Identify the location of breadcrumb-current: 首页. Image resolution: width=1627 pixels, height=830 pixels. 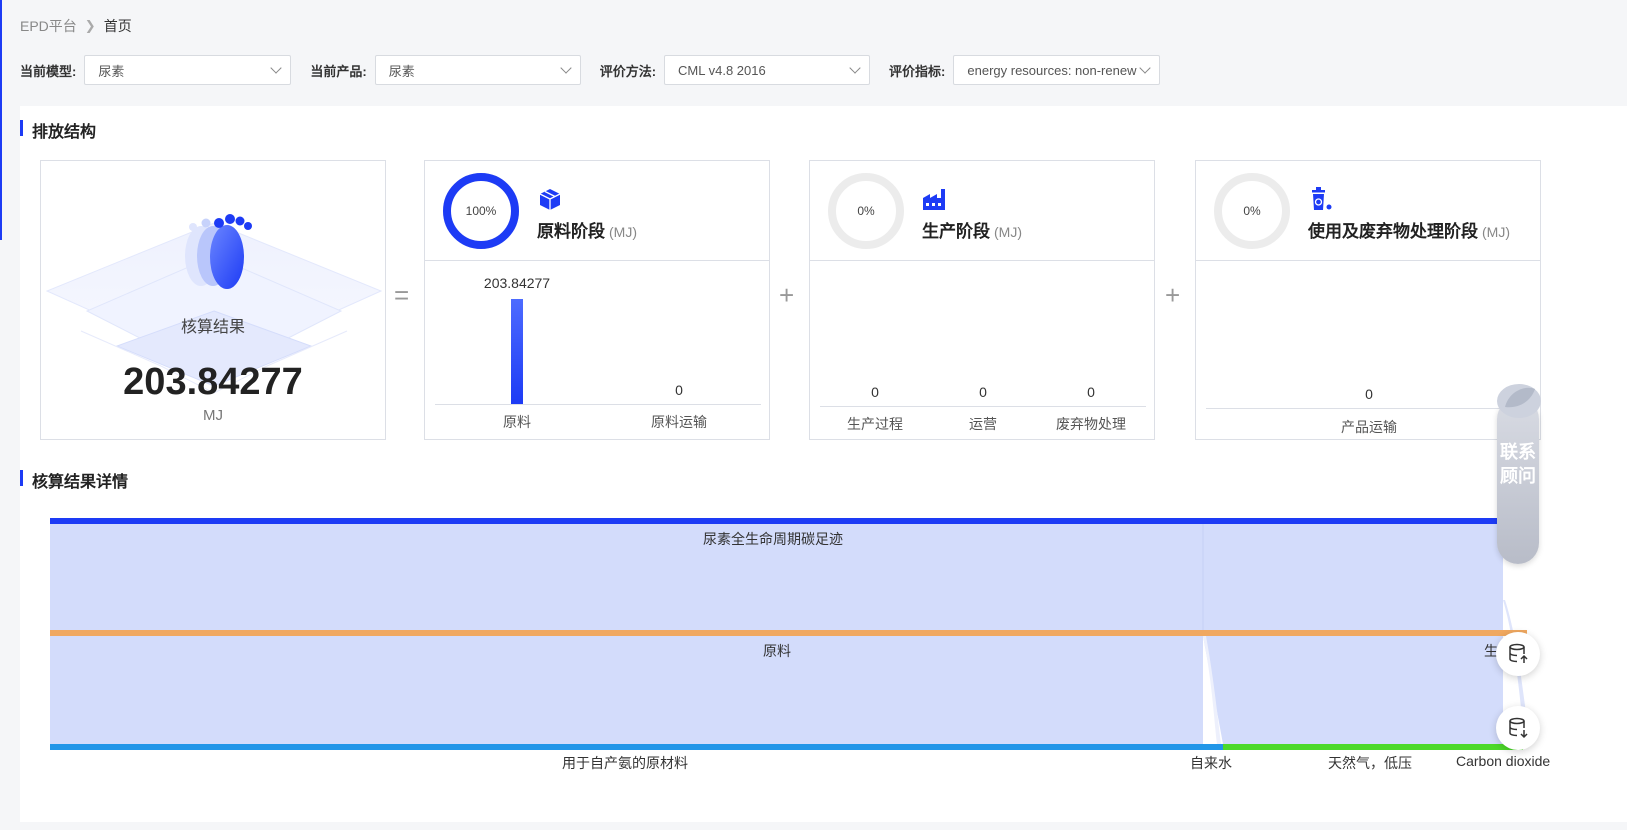
(117, 26).